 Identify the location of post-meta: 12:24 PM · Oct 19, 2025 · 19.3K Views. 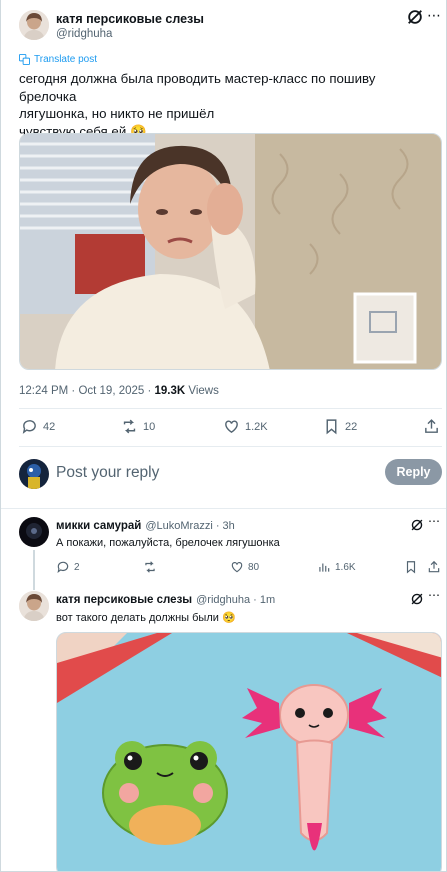
(119, 391).